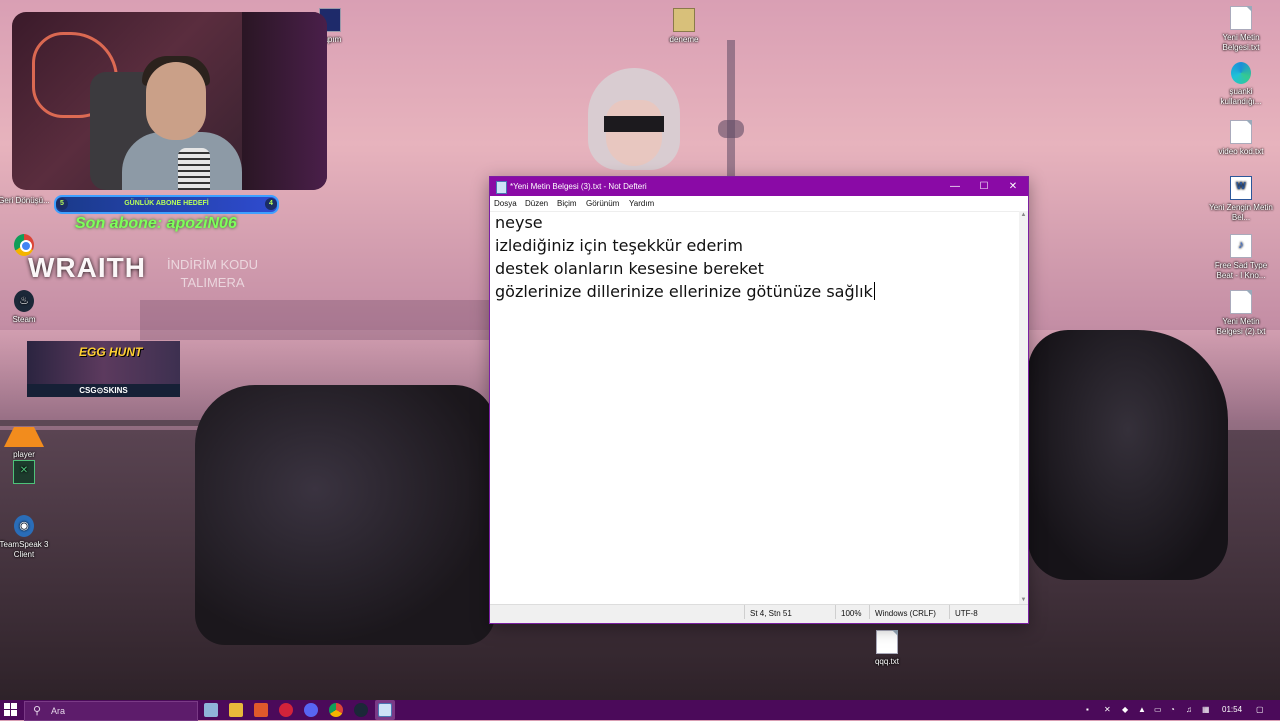  Describe the element at coordinates (24, 454) in the screenshot. I see `desktop-icon-label: player` at that location.